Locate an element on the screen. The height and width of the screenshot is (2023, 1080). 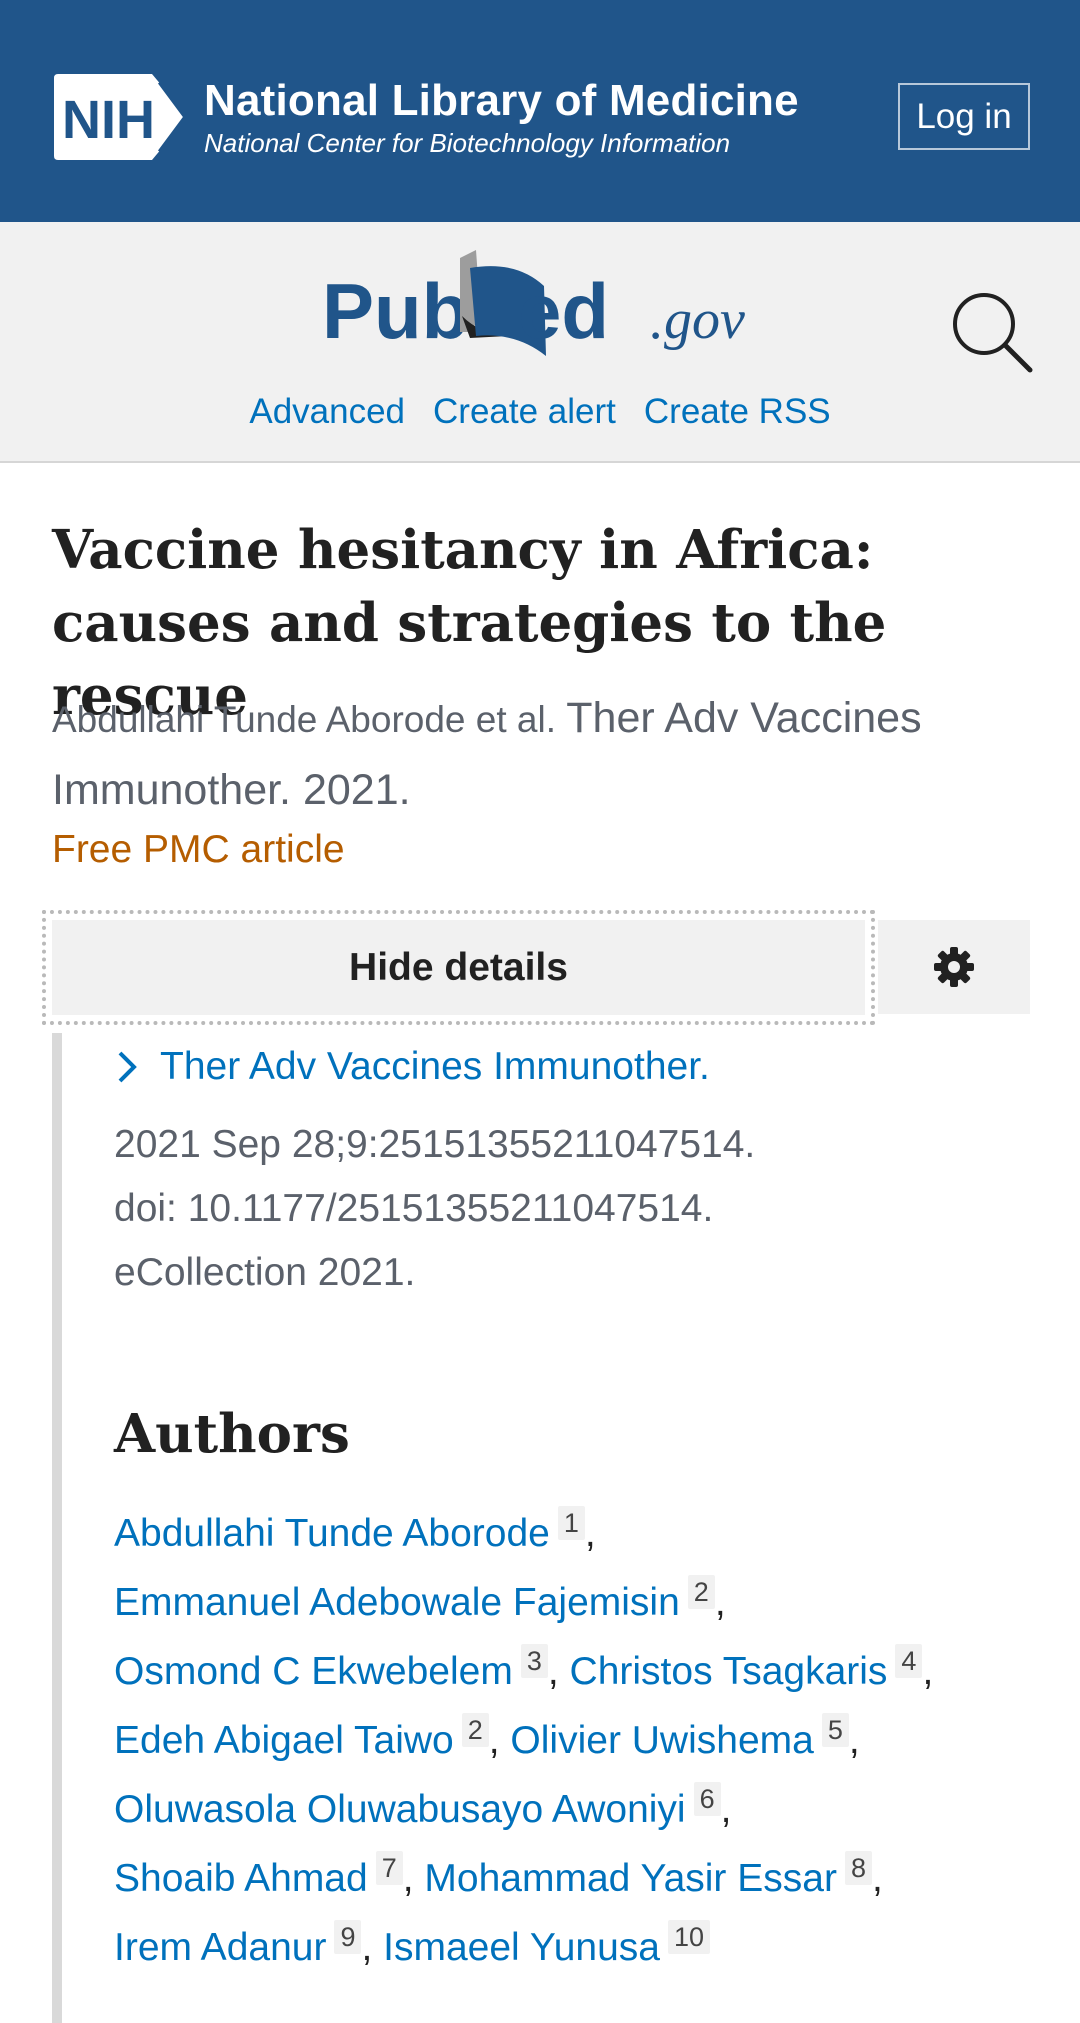
affiliation-badge: 9 is located at coordinates (348, 1937).